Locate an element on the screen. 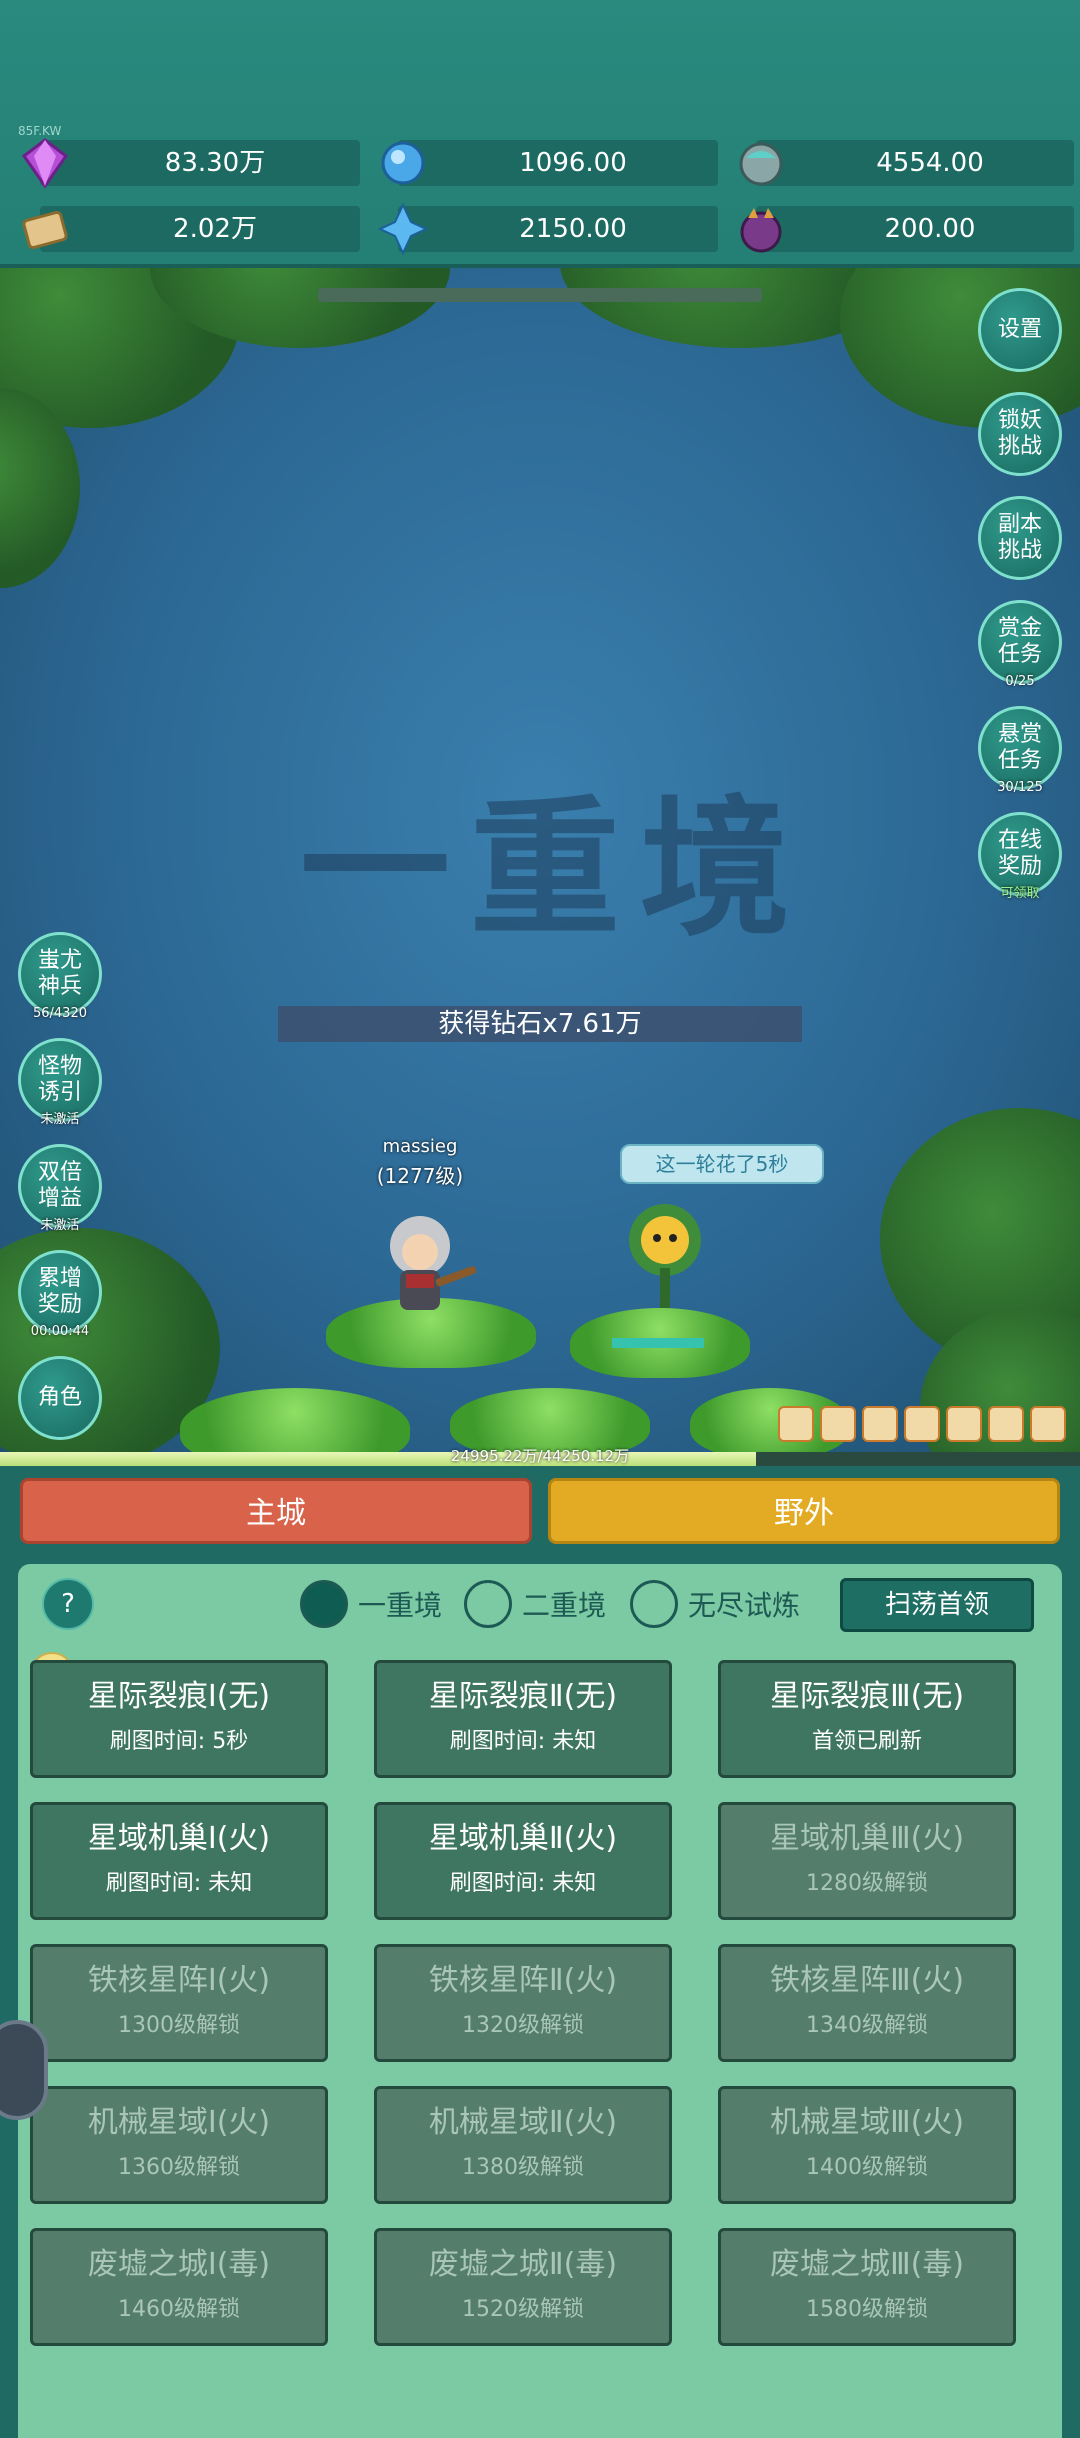 The height and width of the screenshot is (2438, 1080). accumulated-reward-button: 累增 奖励 00:00:44 is located at coordinates (60, 1294).